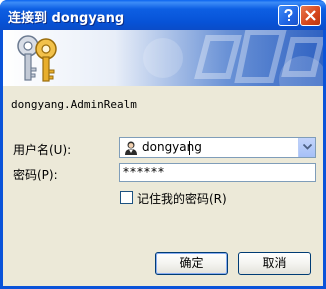 The image size is (326, 289). I want to click on cancel-button: 取消, so click(274, 263).